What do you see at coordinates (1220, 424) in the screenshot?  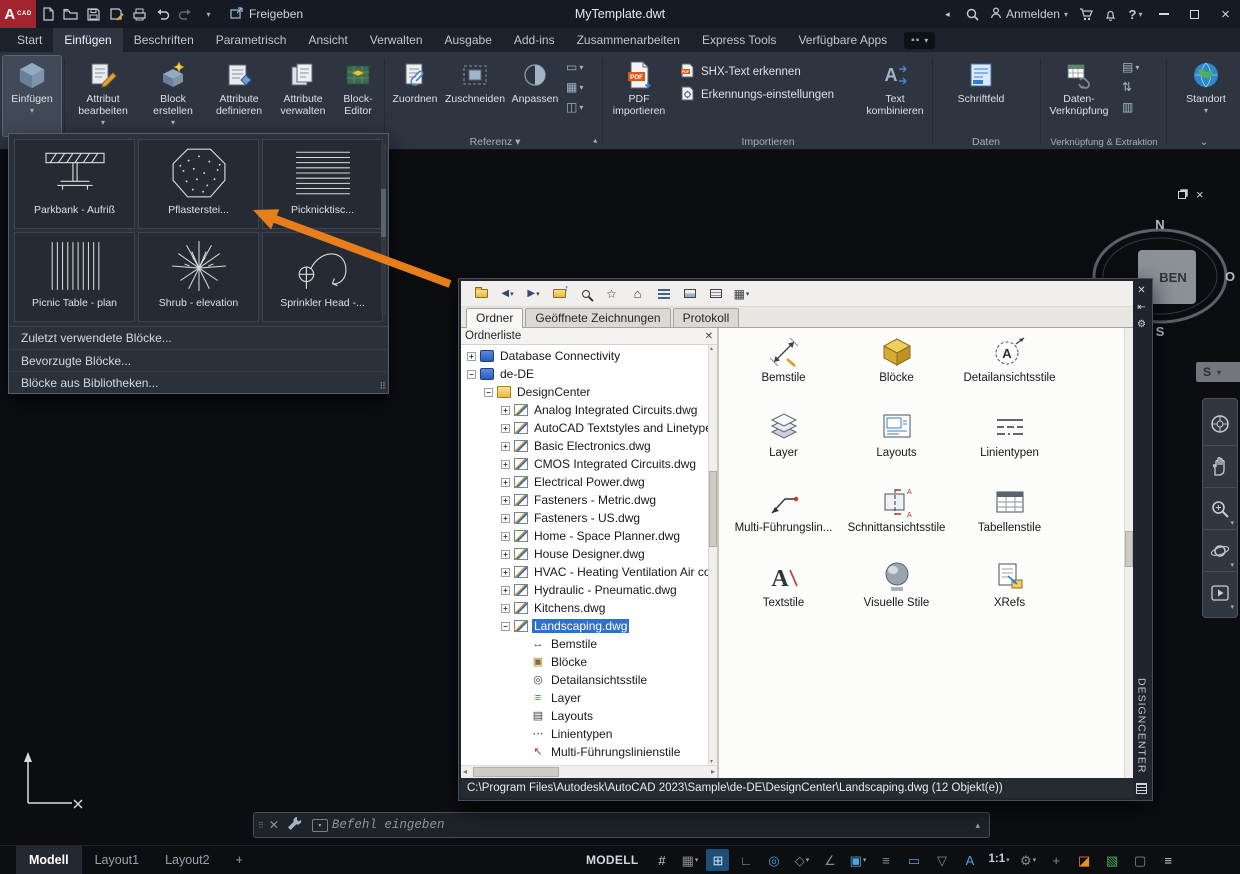 I see `navigation-wheel-icon` at bounding box center [1220, 424].